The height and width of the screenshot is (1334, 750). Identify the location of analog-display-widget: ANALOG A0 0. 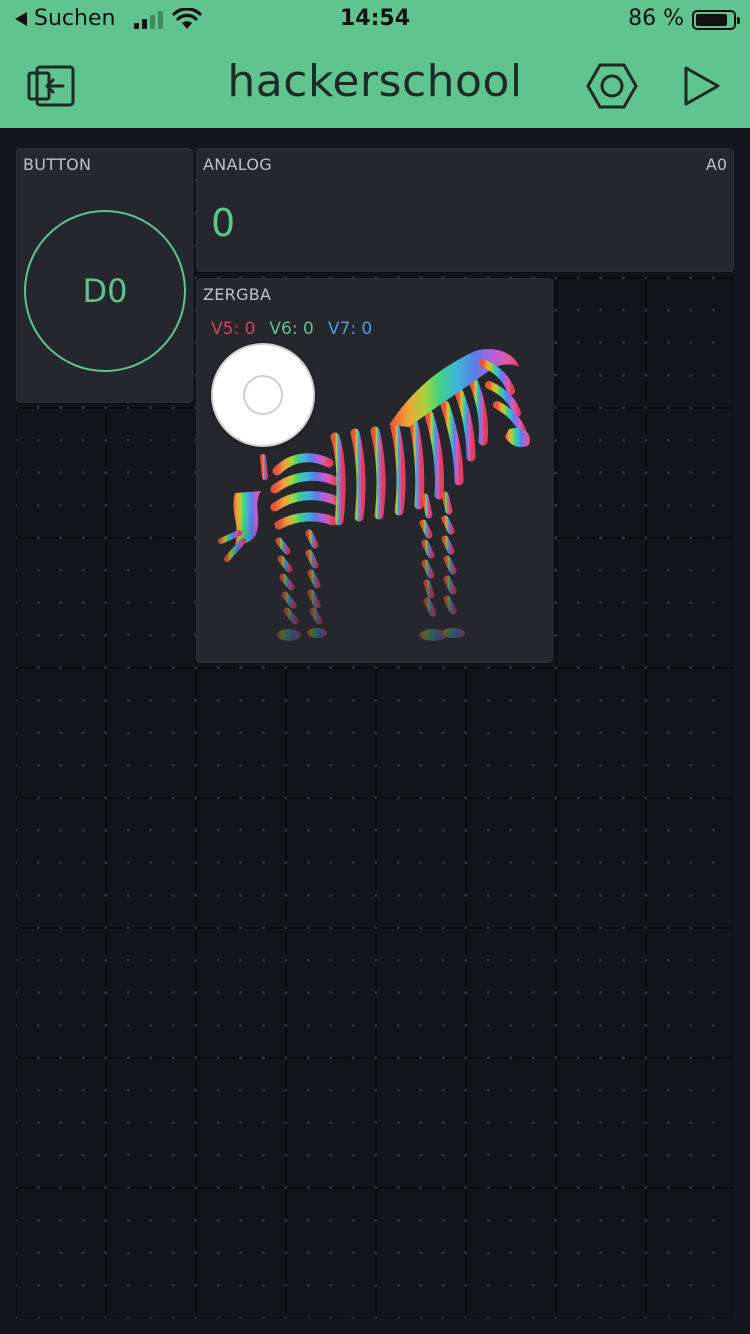
(465, 210).